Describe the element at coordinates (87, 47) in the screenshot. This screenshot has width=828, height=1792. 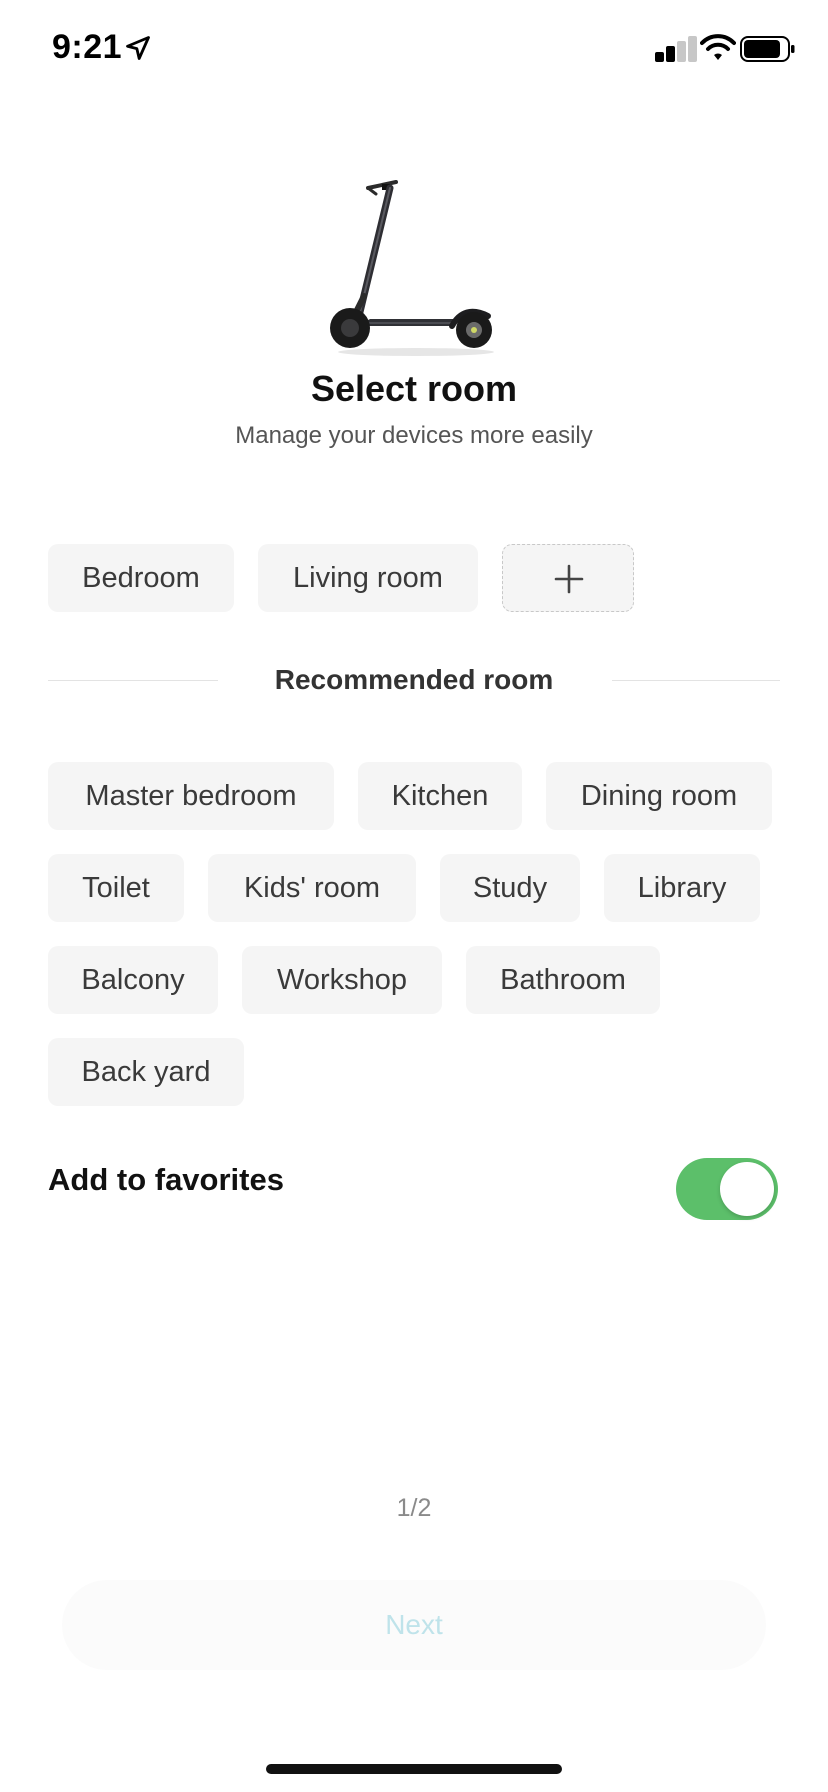
I see `status-time: 9:21` at that location.